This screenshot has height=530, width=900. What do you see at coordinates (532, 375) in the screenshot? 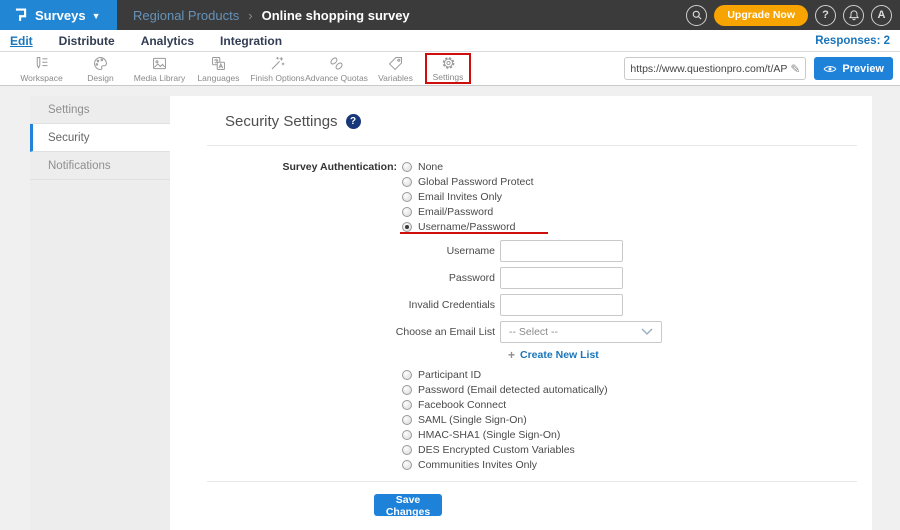
I see `radio-option-participant-id: Participant ID` at bounding box center [532, 375].